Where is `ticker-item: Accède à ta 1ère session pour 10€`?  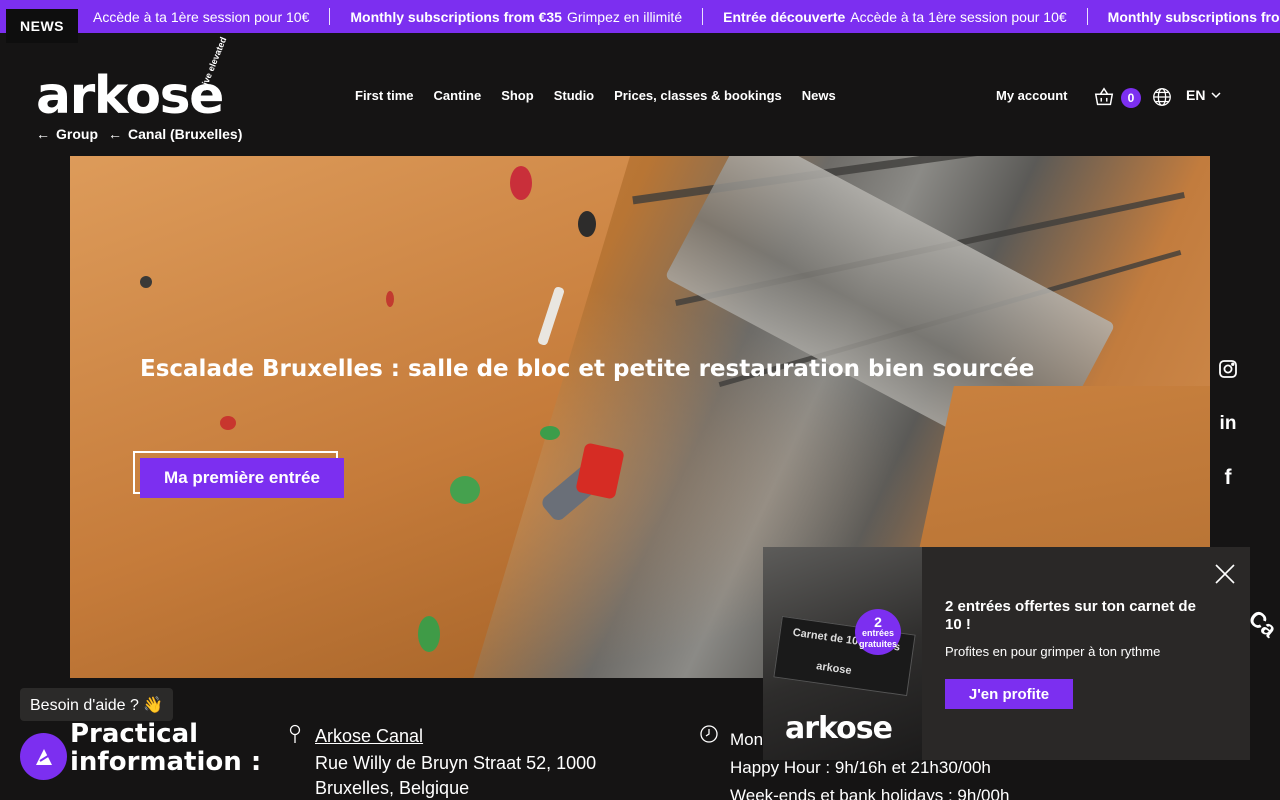 ticker-item: Accède à ta 1ère session pour 10€ is located at coordinates (208, 17).